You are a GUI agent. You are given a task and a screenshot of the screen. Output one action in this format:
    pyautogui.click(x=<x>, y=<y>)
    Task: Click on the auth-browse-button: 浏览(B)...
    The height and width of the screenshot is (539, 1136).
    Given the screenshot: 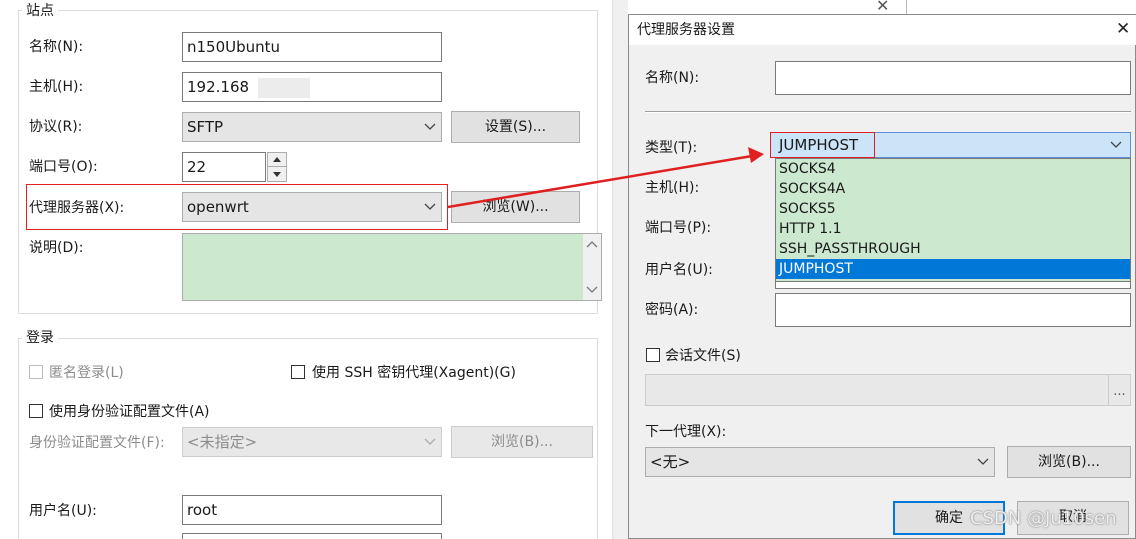 What is the action you would take?
    pyautogui.click(x=522, y=442)
    